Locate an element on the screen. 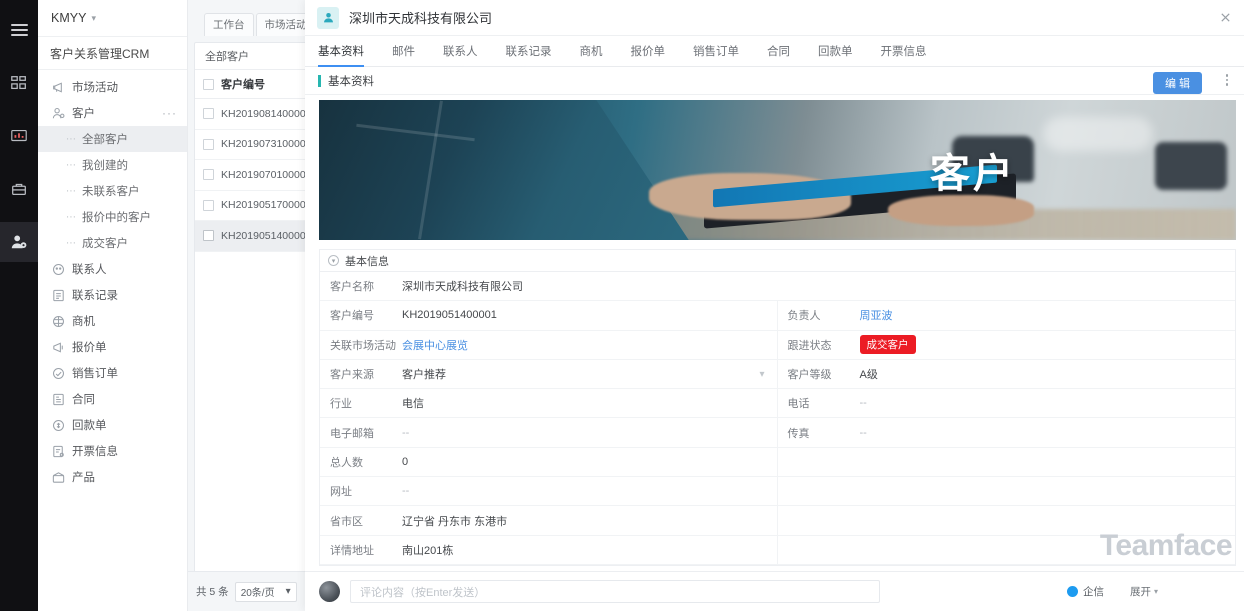 The image size is (1244, 611). table-row: KH2019051700001 is located at coordinates (253, 206).